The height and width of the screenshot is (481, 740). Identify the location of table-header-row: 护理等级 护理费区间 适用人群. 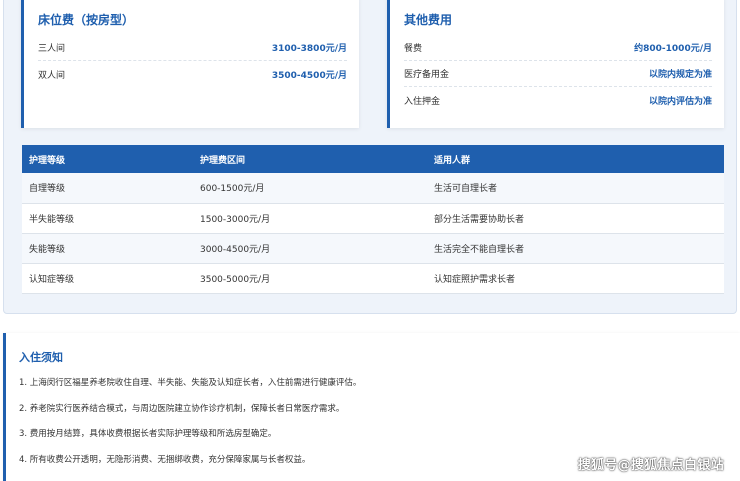
(373, 159).